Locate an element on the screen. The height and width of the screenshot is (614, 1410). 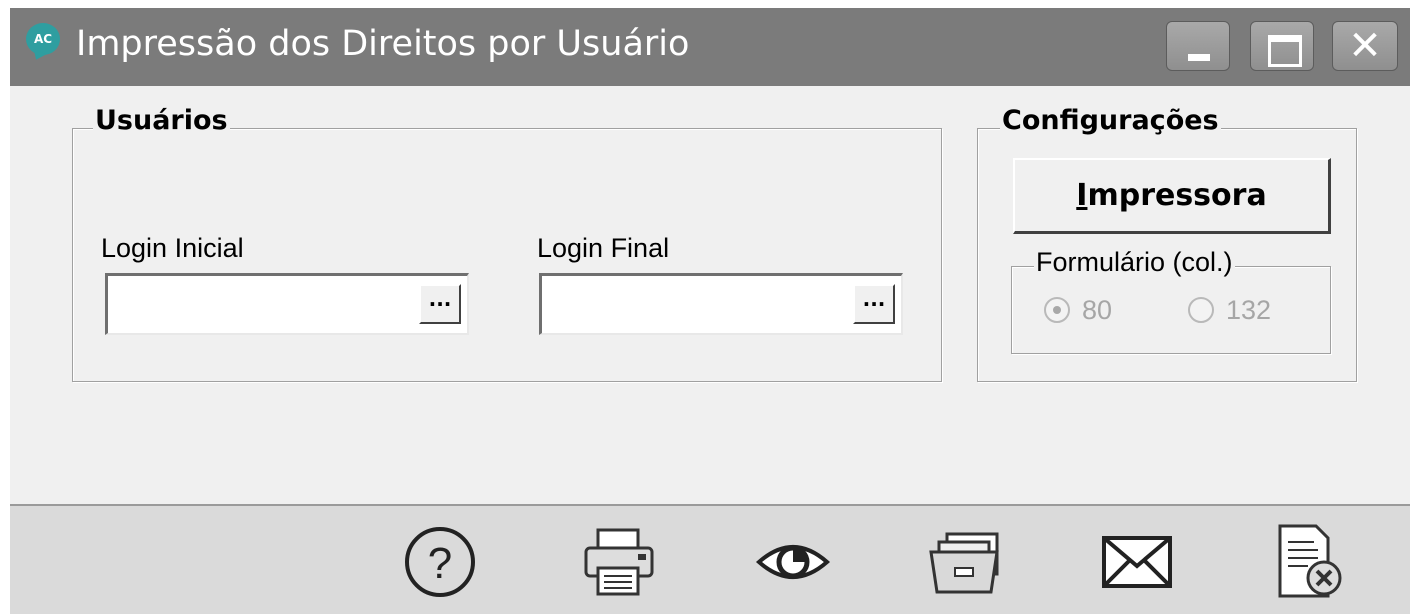
app-icon-text: AC is located at coordinates (43, 39).